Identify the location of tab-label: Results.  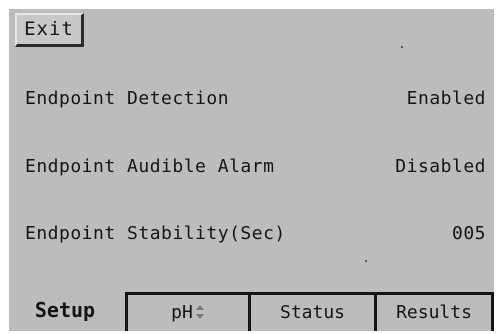
(434, 312).